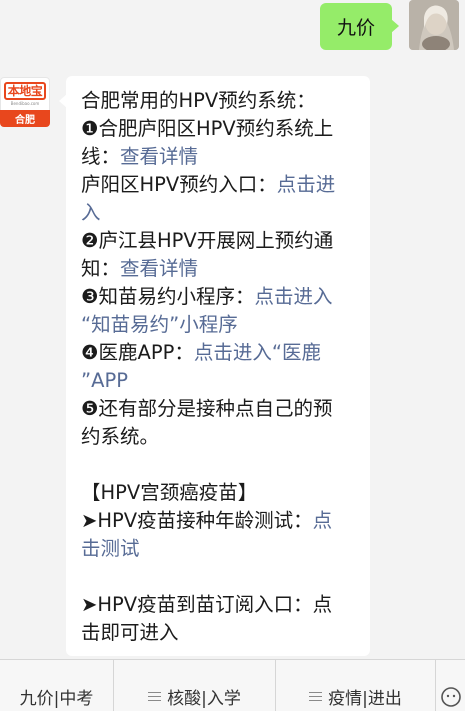 The height and width of the screenshot is (711, 465). I want to click on city-label: 合肥, so click(25, 118).